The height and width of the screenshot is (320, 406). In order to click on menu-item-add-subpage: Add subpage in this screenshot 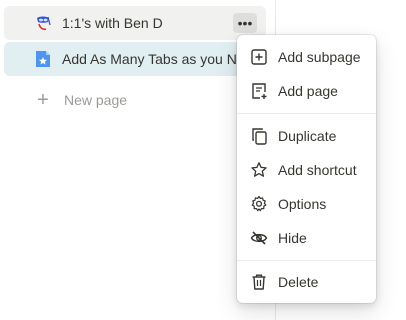, I will do `click(306, 57)`.